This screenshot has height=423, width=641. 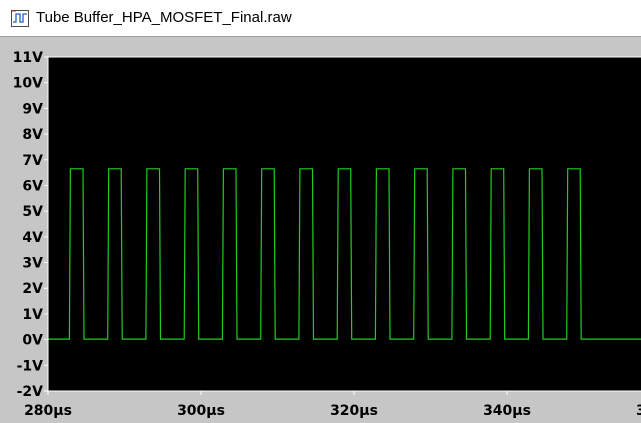 What do you see at coordinates (32, 186) in the screenshot?
I see `y-tick-label: 6V` at bounding box center [32, 186].